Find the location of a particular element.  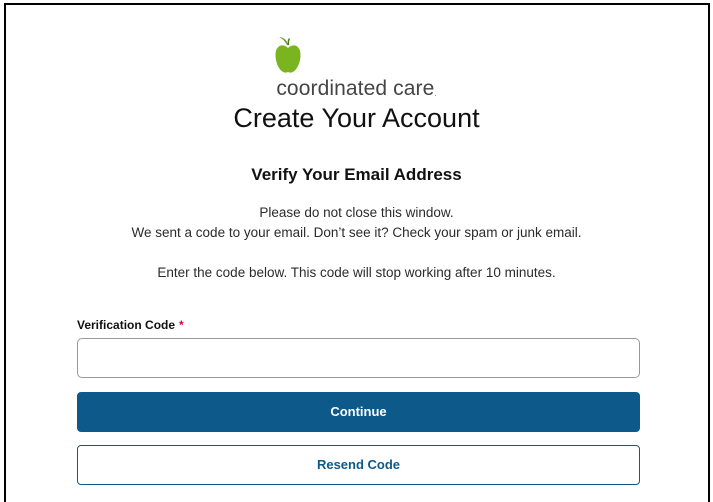

verification-code-input is located at coordinates (358, 358).